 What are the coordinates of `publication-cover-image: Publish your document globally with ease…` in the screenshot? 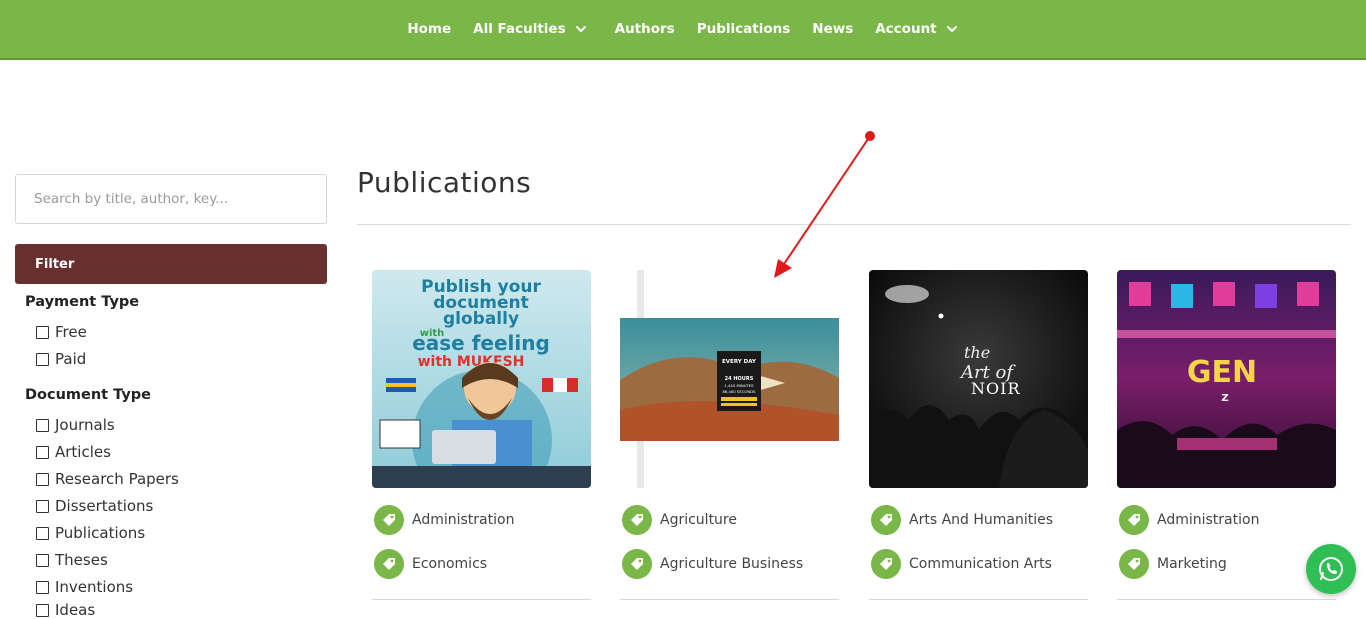 It's located at (481, 379).